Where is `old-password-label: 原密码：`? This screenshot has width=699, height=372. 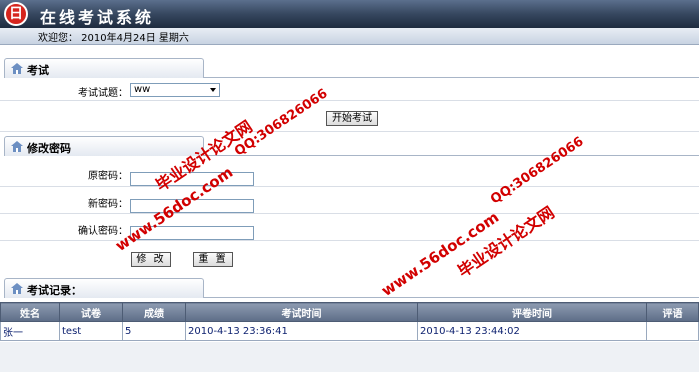 old-password-label: 原密码： is located at coordinates (108, 176).